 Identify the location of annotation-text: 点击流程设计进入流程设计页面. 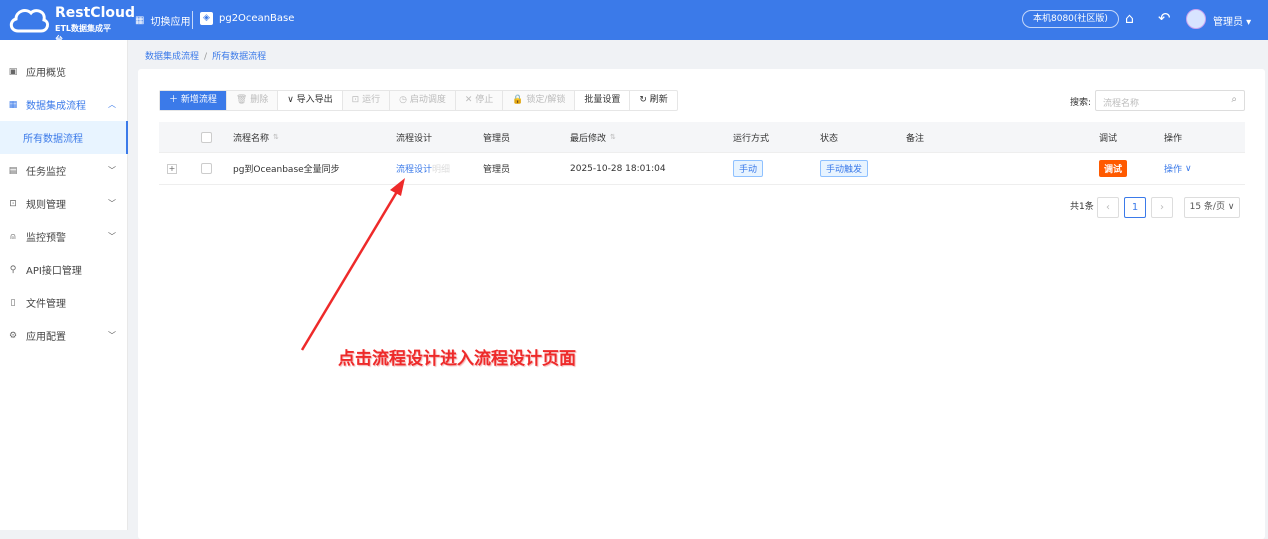
(457, 359).